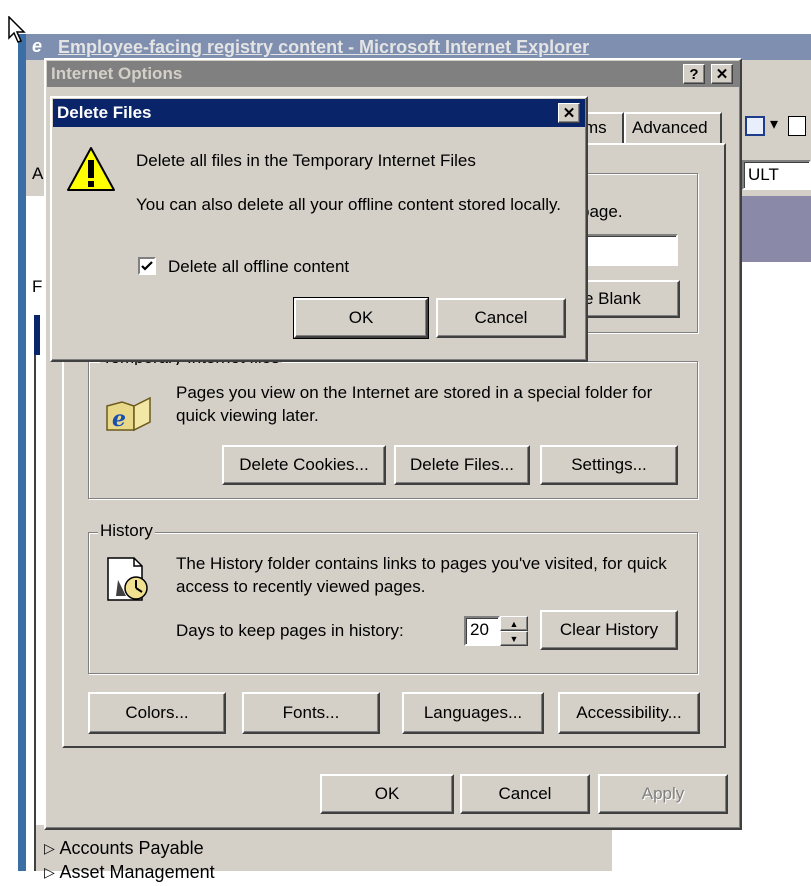  I want to click on options-cancel-button: Cancel, so click(525, 794).